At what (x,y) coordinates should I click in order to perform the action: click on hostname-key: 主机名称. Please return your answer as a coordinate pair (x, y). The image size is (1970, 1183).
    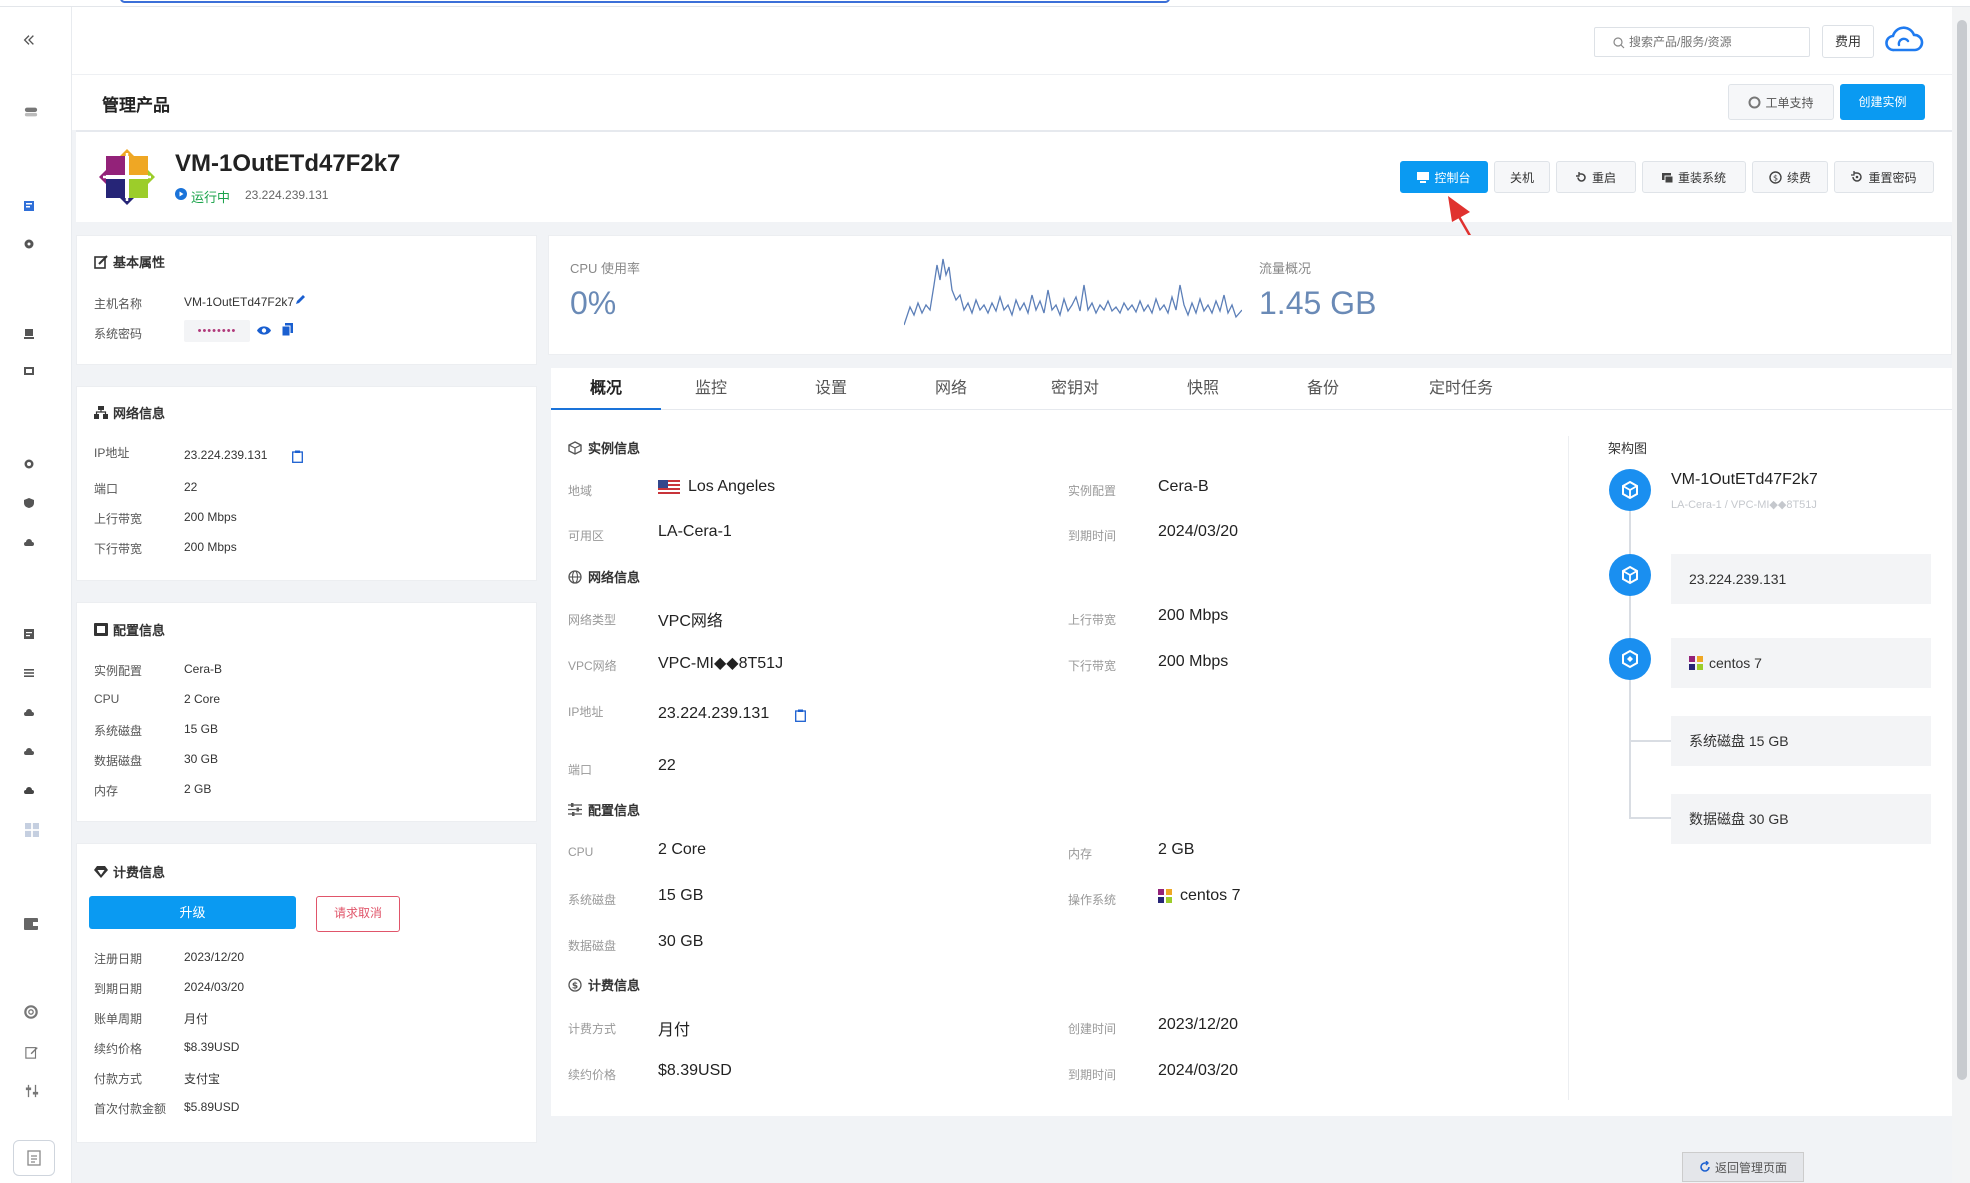
    Looking at the image, I should click on (118, 304).